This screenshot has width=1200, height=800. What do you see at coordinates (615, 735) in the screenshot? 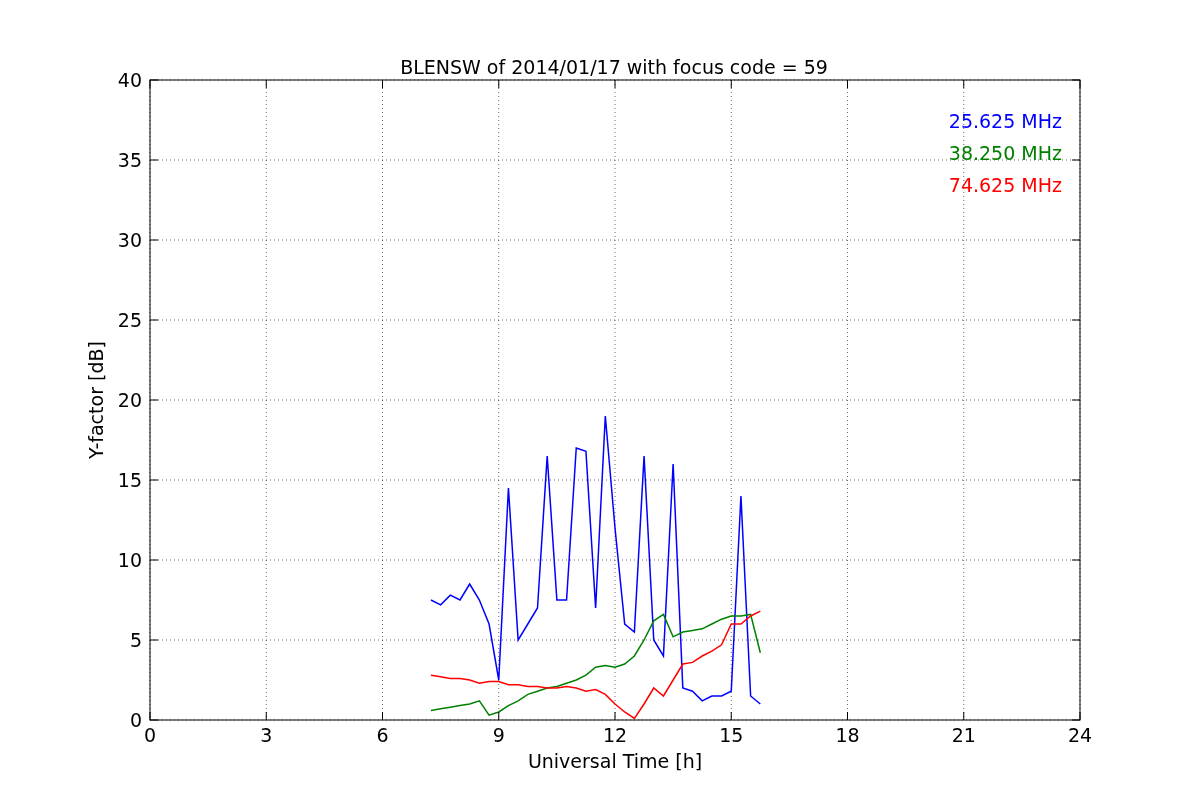
I see `tick-label: 12` at bounding box center [615, 735].